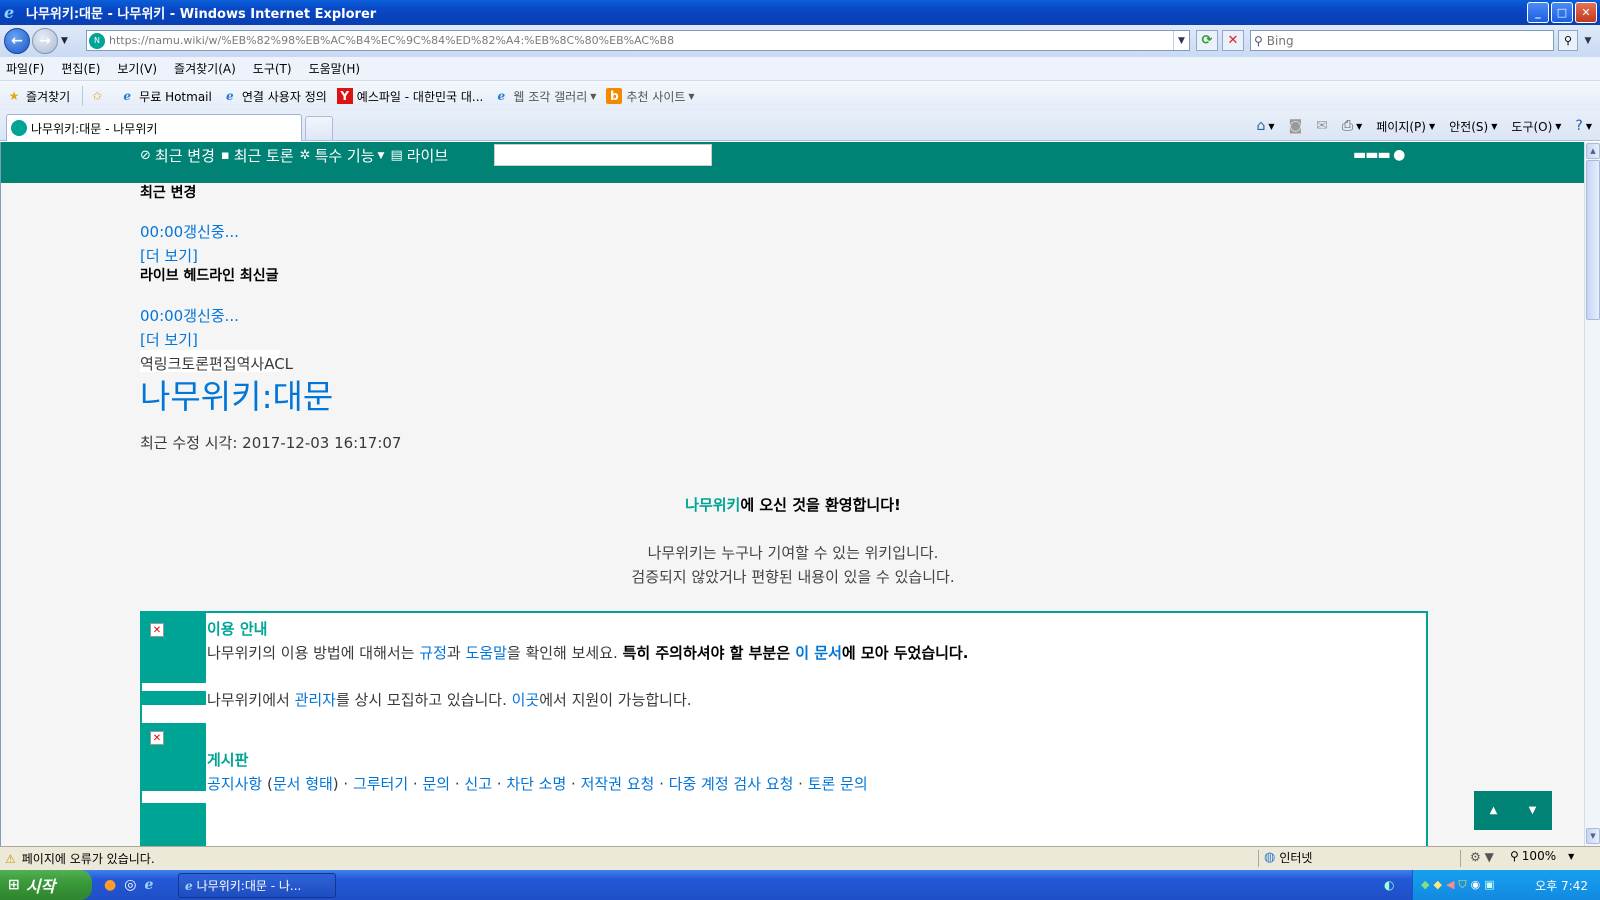  What do you see at coordinates (342, 155) in the screenshot?
I see `nav-special: ✲ 특수 기능 ▼` at bounding box center [342, 155].